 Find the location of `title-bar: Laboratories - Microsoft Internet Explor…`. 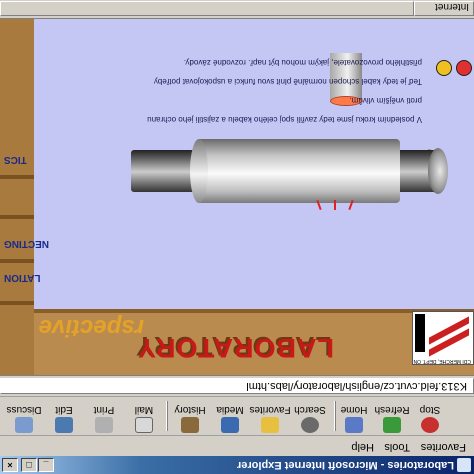

title-bar: Laboratories - Microsoft Internet Explor… is located at coordinates (237, 465).